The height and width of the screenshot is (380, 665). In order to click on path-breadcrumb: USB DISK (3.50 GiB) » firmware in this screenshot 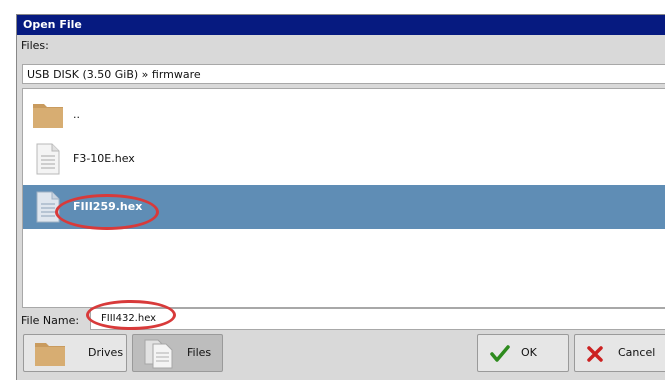, I will do `click(343, 74)`.